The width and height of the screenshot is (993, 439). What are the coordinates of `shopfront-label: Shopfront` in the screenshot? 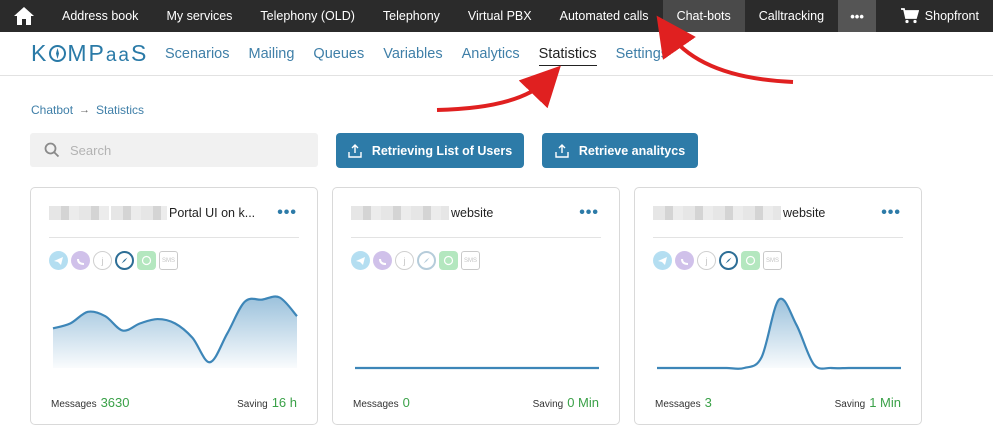 It's located at (951, 16).